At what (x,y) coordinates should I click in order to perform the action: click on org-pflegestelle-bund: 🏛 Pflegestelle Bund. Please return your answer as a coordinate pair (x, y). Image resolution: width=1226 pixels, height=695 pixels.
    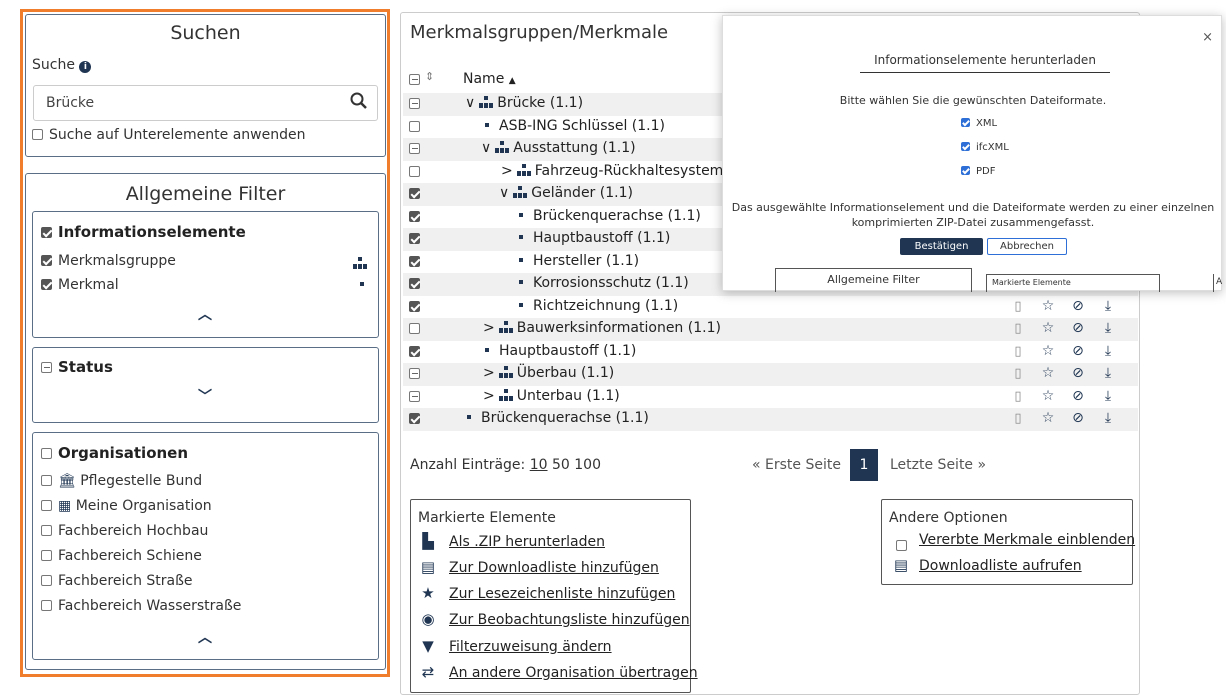
    Looking at the image, I should click on (121, 481).